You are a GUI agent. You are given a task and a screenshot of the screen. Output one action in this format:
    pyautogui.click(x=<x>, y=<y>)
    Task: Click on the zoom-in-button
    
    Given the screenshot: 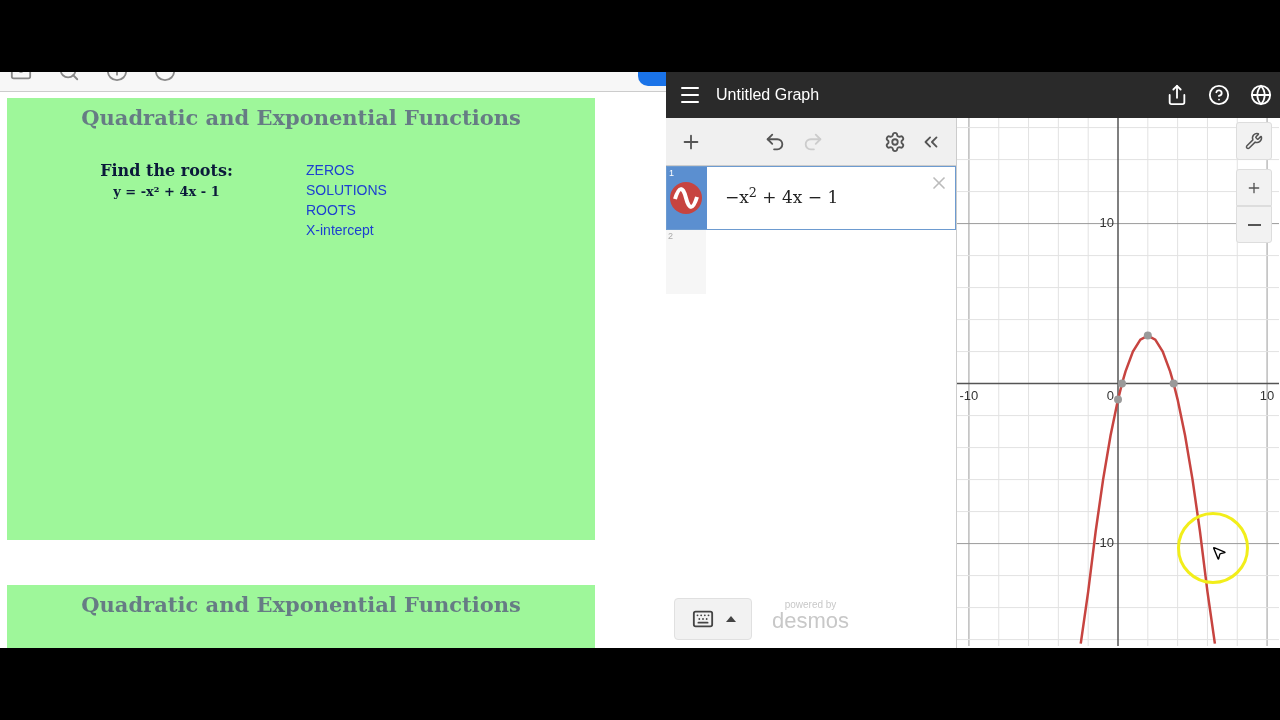 What is the action you would take?
    pyautogui.click(x=1254, y=187)
    